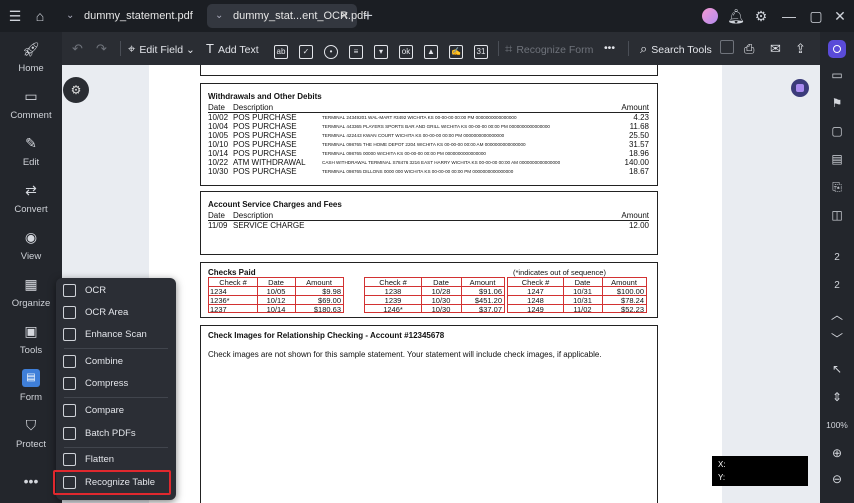  I want to click on checks-header-cell: Amount, so click(482, 282).